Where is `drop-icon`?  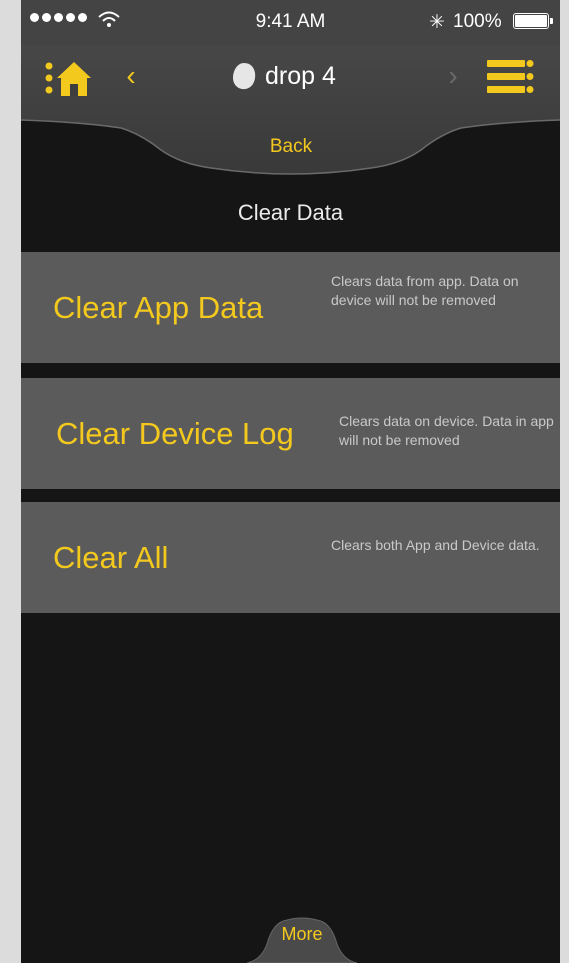
drop-icon is located at coordinates (244, 76).